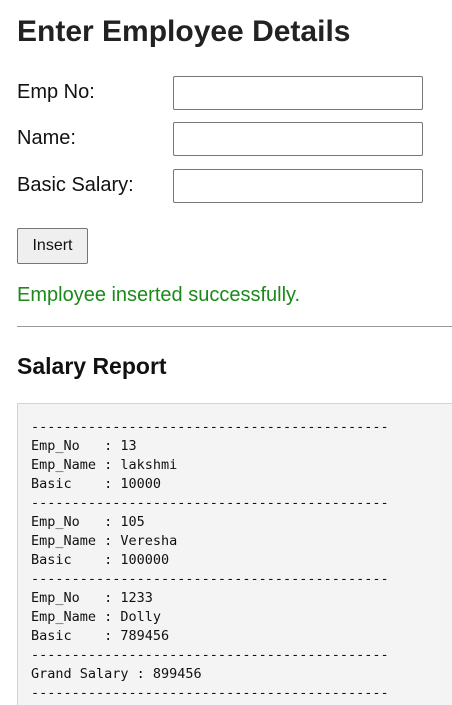 The width and height of the screenshot is (452, 705). I want to click on emp-no-row: Emp No:, so click(227, 93).